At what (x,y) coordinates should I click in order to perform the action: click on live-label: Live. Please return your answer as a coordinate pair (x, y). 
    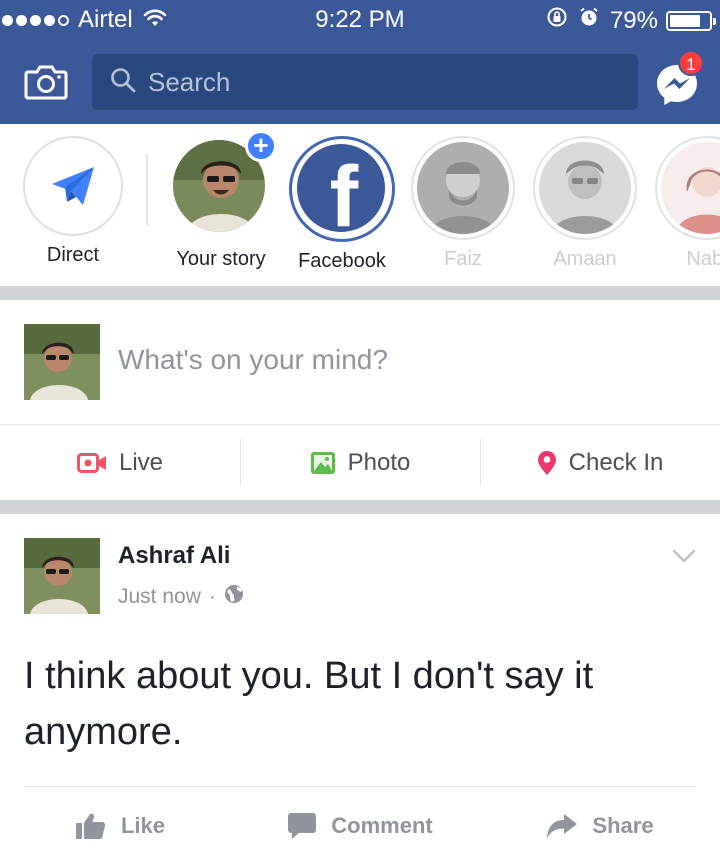
    Looking at the image, I should click on (141, 462).